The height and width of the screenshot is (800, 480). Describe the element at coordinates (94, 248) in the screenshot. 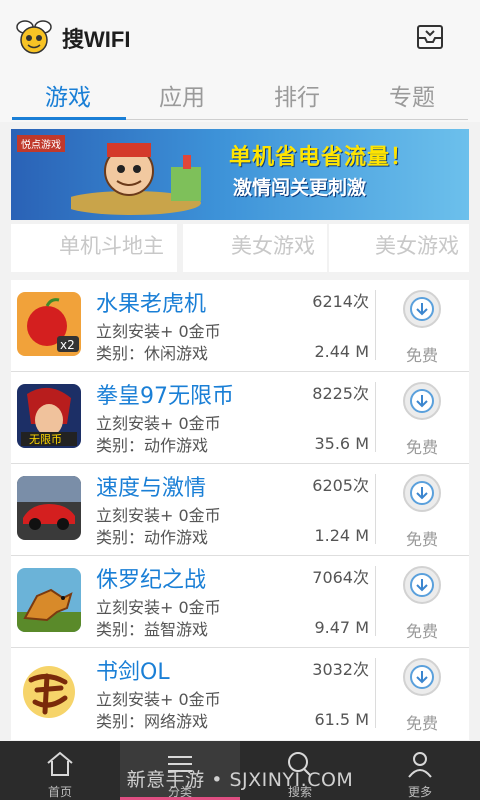

I see `category-card: 单机斗地主` at that location.